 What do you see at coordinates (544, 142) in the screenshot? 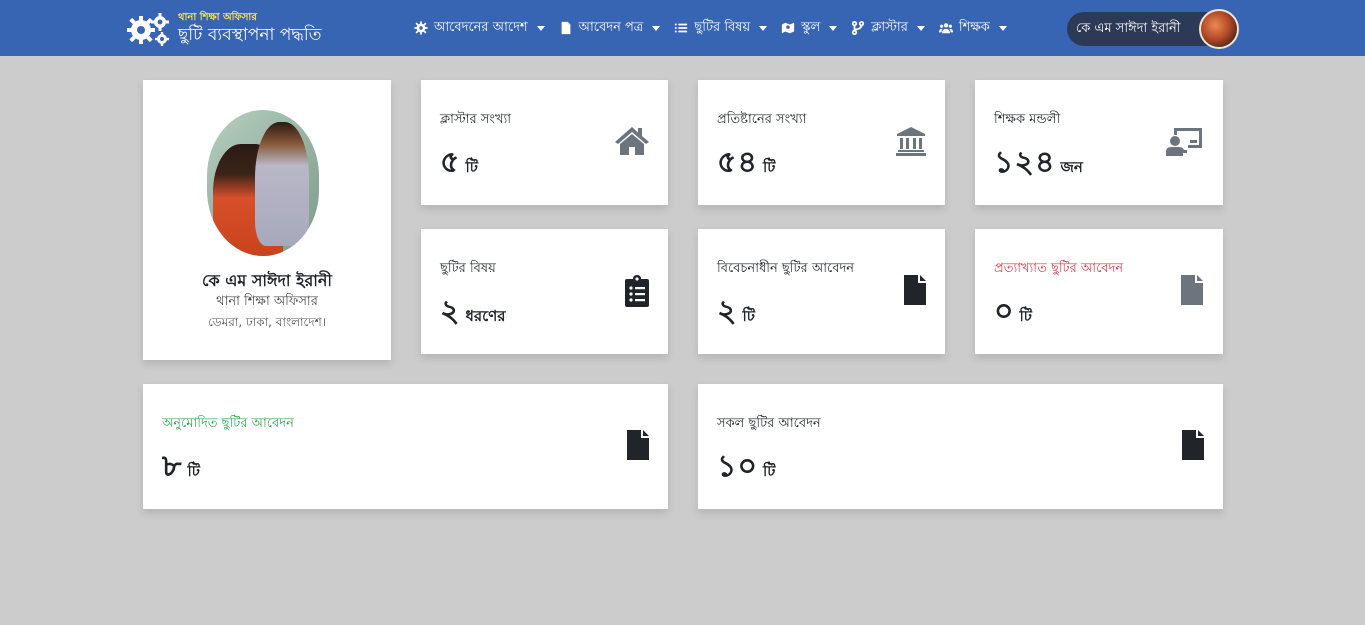
I see `stat-card-clusters: ক্লাস্টার সংখ্যা ৫ টি` at bounding box center [544, 142].